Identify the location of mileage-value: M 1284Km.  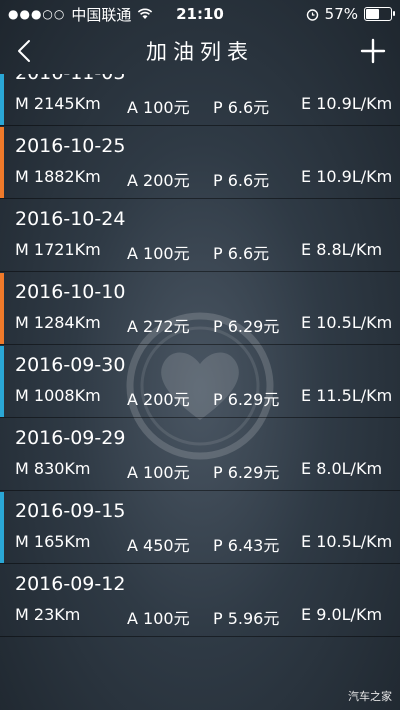
(58, 322).